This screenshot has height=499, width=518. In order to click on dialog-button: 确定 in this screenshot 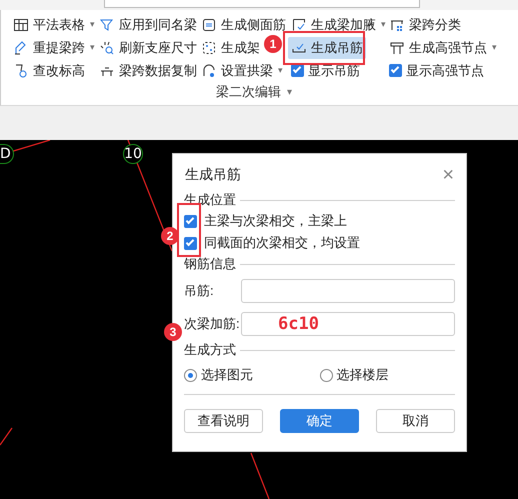, I will do `click(319, 421)`.